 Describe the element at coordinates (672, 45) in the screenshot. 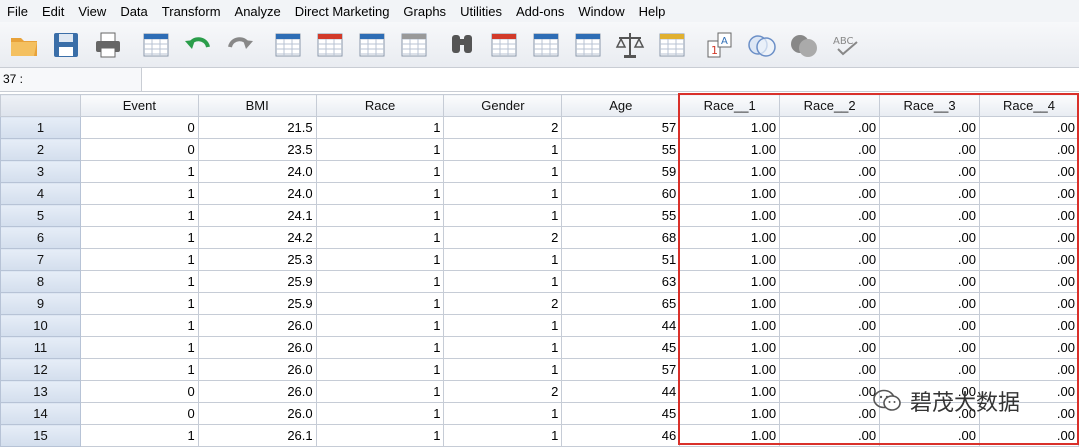

I see `select-cases-button` at that location.